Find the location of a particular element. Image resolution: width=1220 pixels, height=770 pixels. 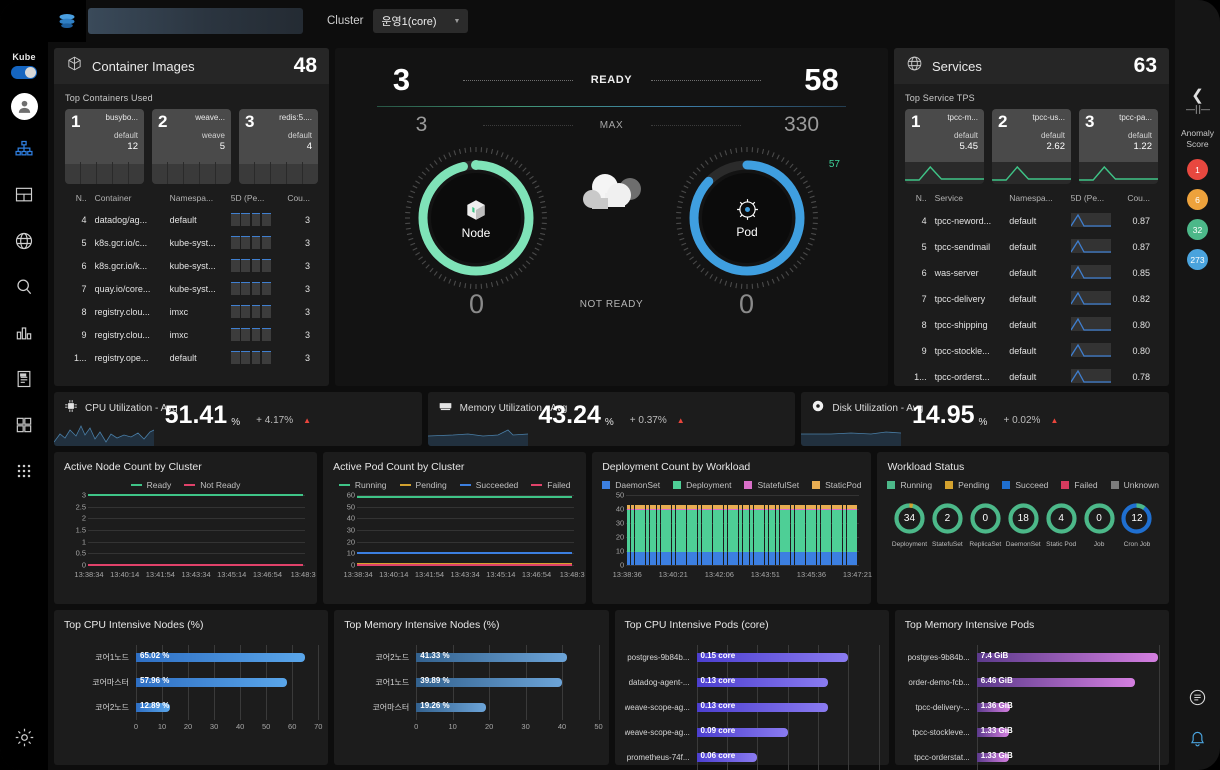

legend-item: Succeed is located at coordinates (1025, 485).